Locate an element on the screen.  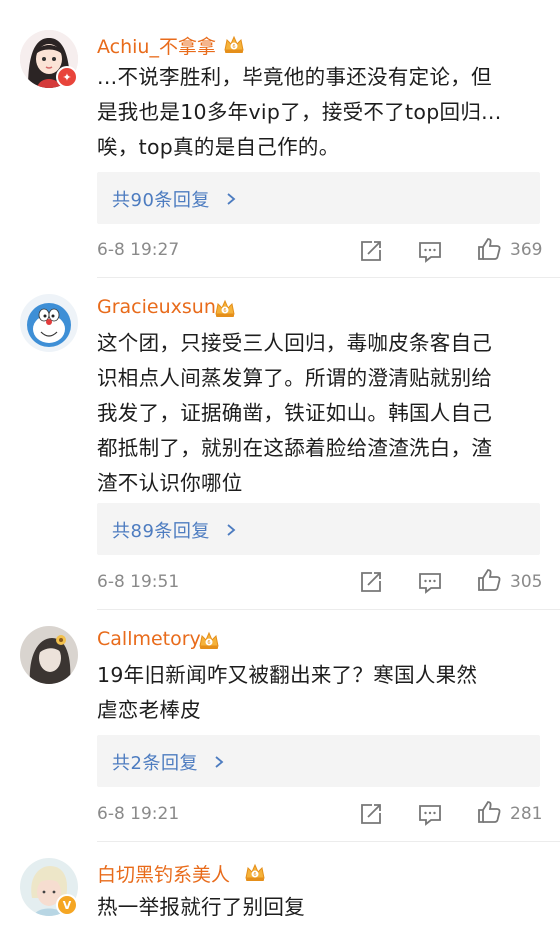
comment-line: 这个团，只接受三人回归，毒咖皮条客自己 is located at coordinates (295, 343).